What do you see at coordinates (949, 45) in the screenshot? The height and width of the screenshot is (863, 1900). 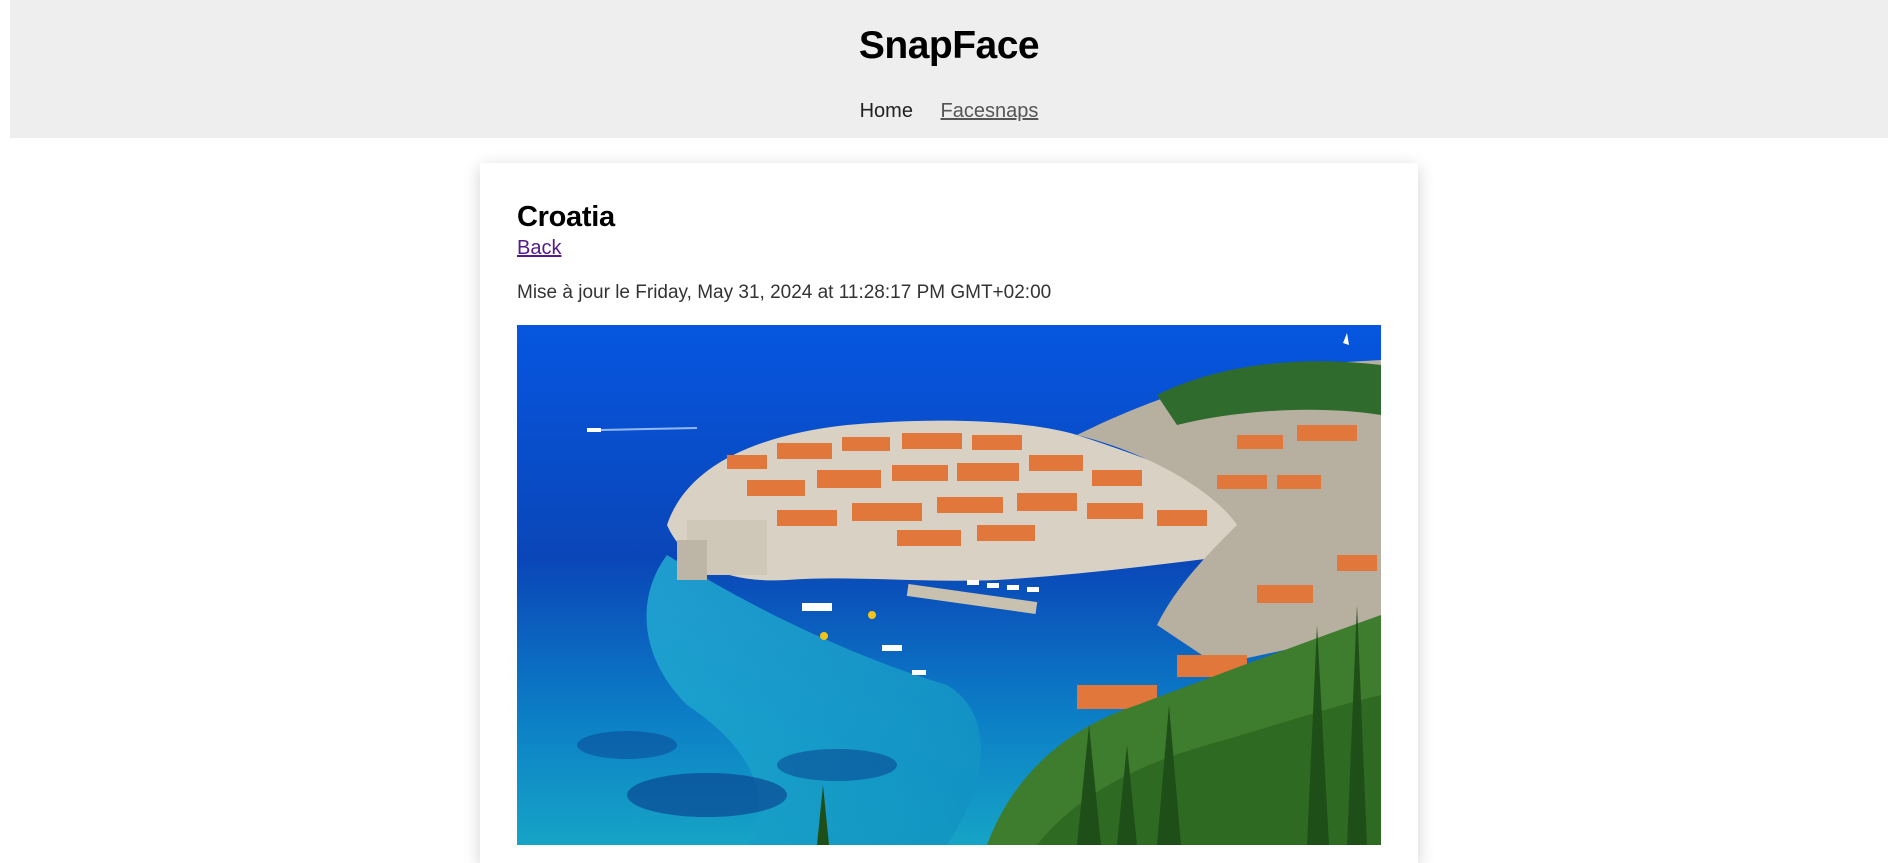 I see `site-title: SnapFace` at bounding box center [949, 45].